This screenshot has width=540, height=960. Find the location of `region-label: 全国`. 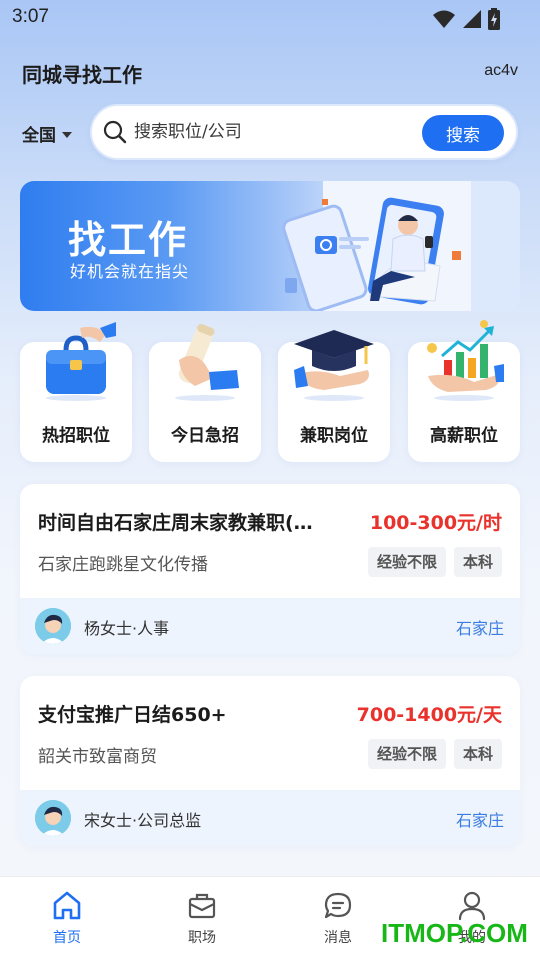

region-label: 全国 is located at coordinates (39, 136).